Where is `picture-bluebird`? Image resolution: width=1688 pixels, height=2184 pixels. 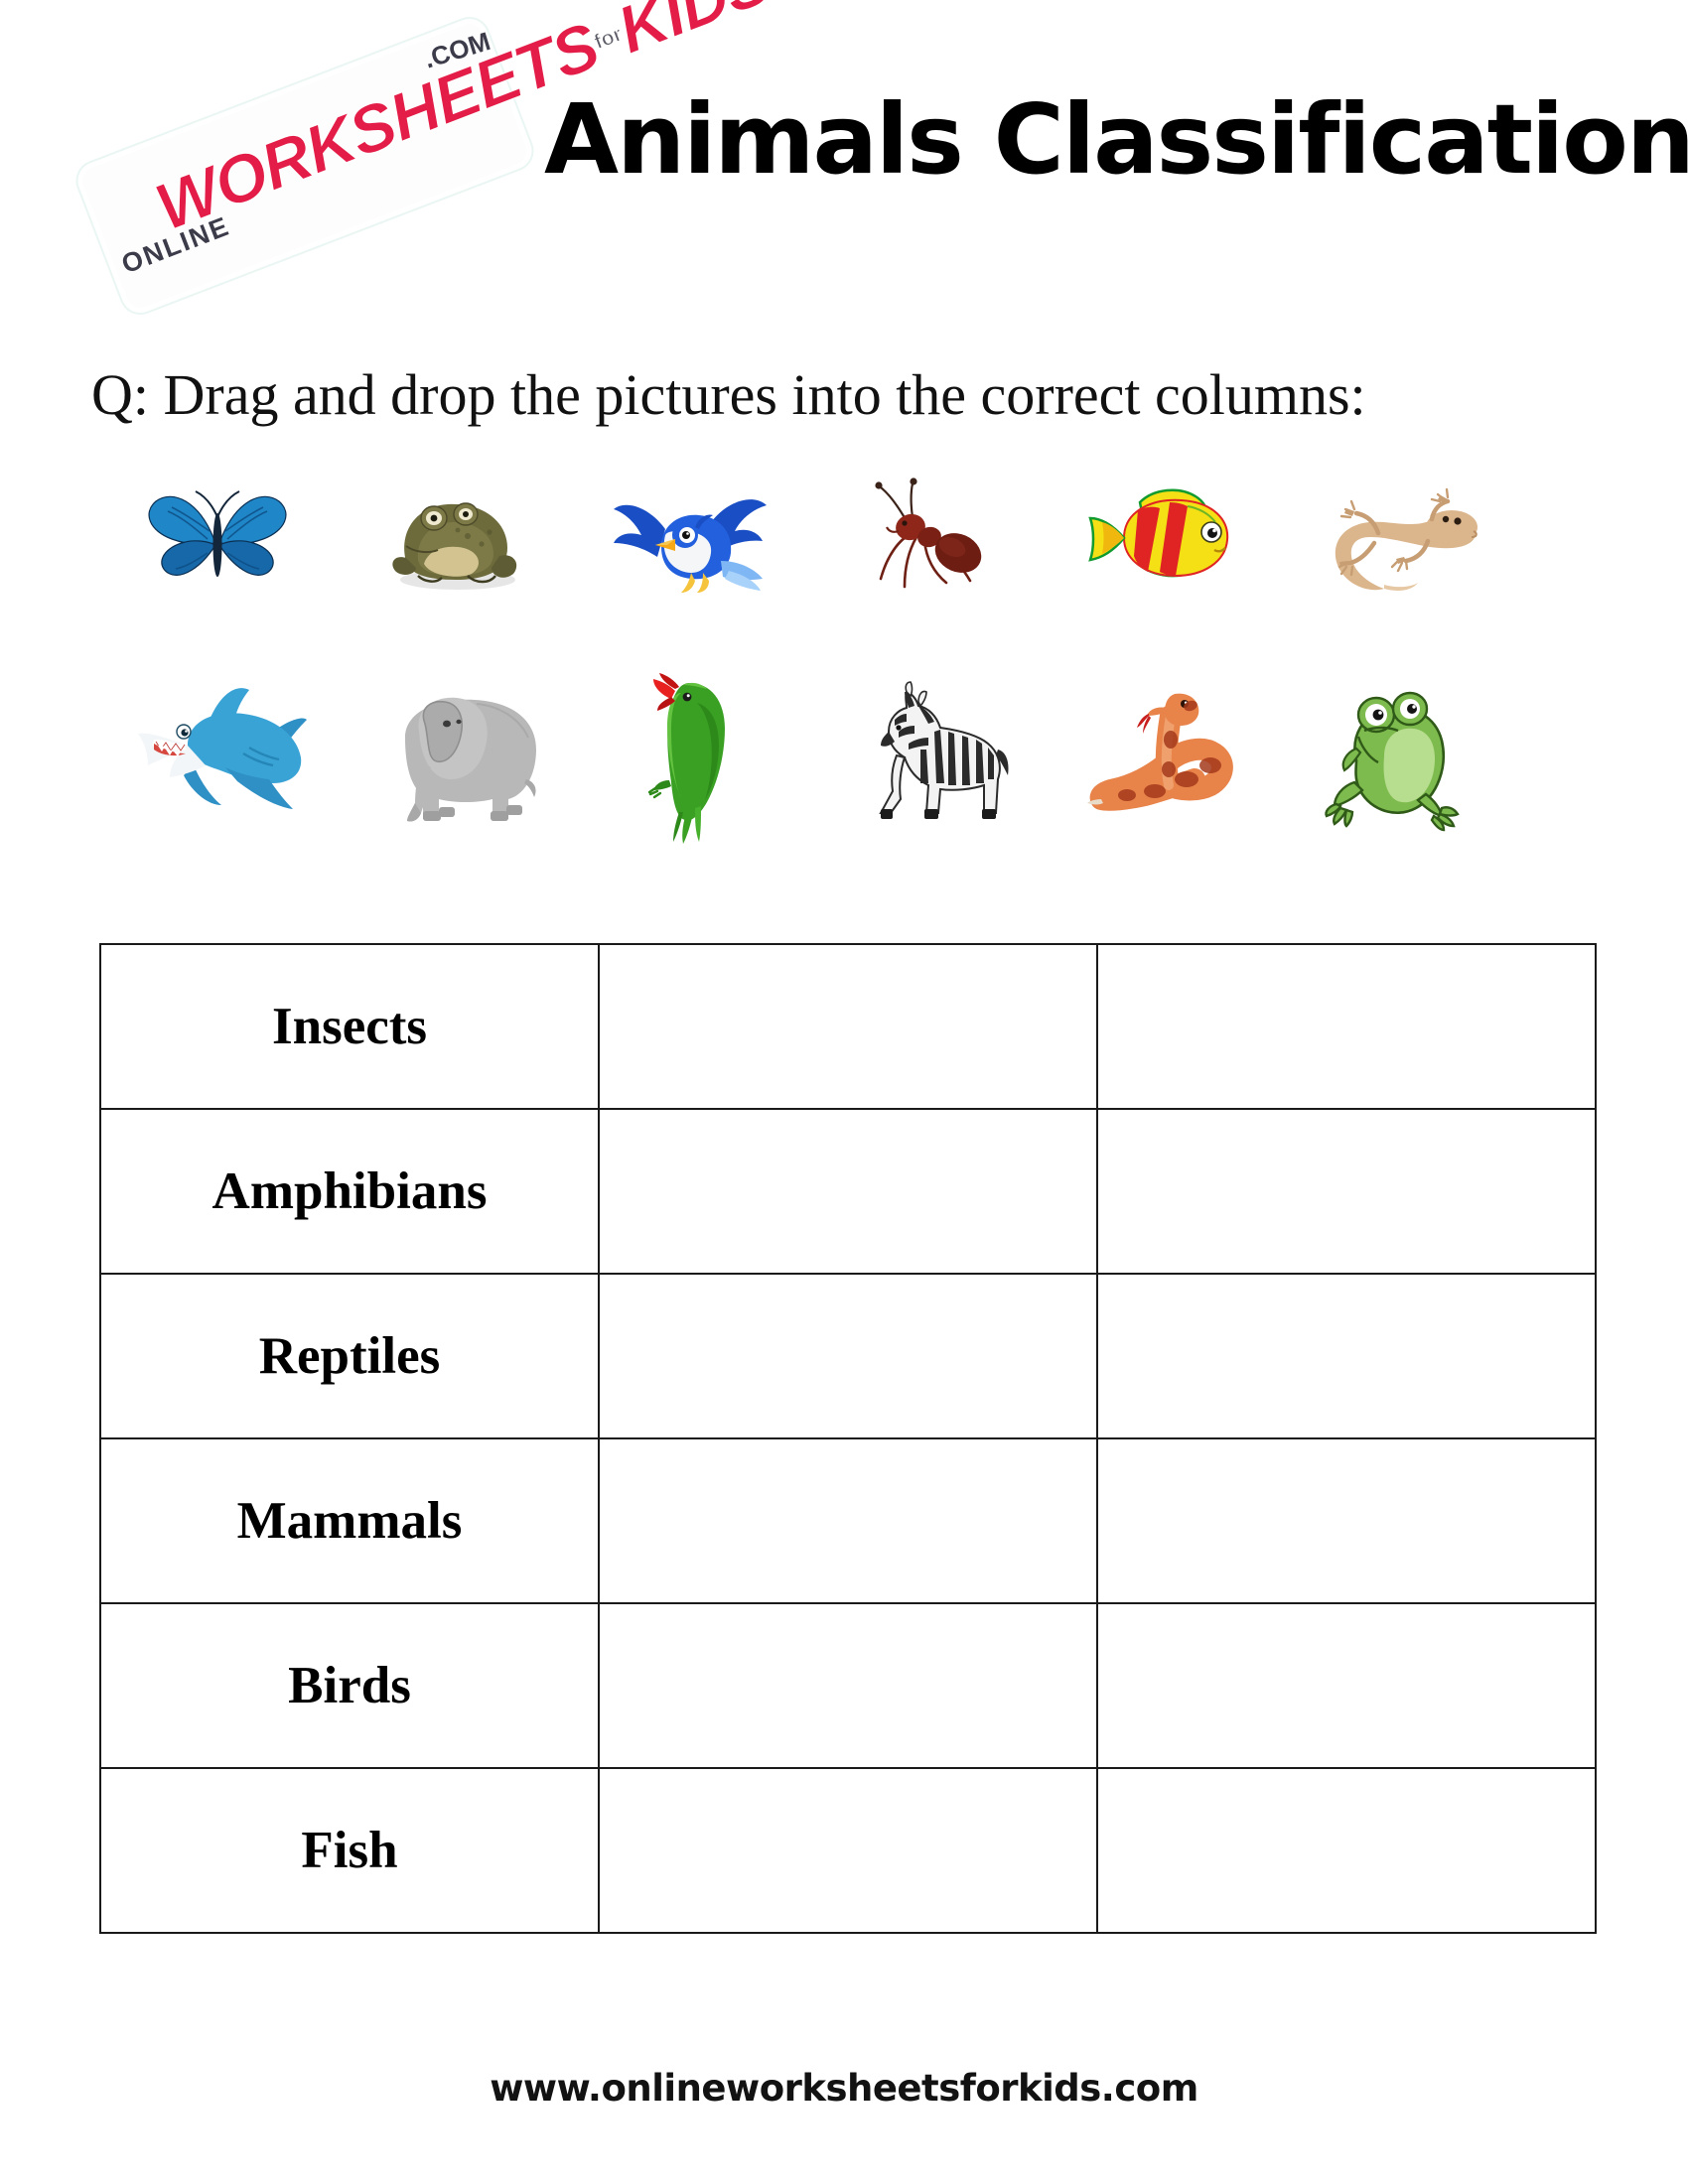
picture-bluebird is located at coordinates (690, 540).